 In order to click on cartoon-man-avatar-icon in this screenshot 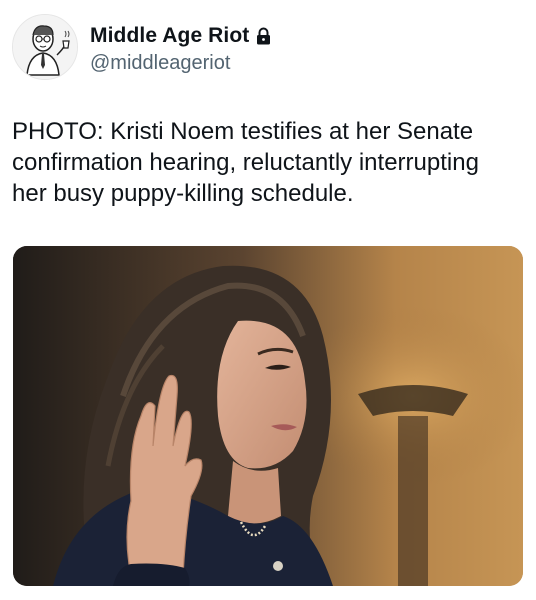, I will do `click(45, 47)`.